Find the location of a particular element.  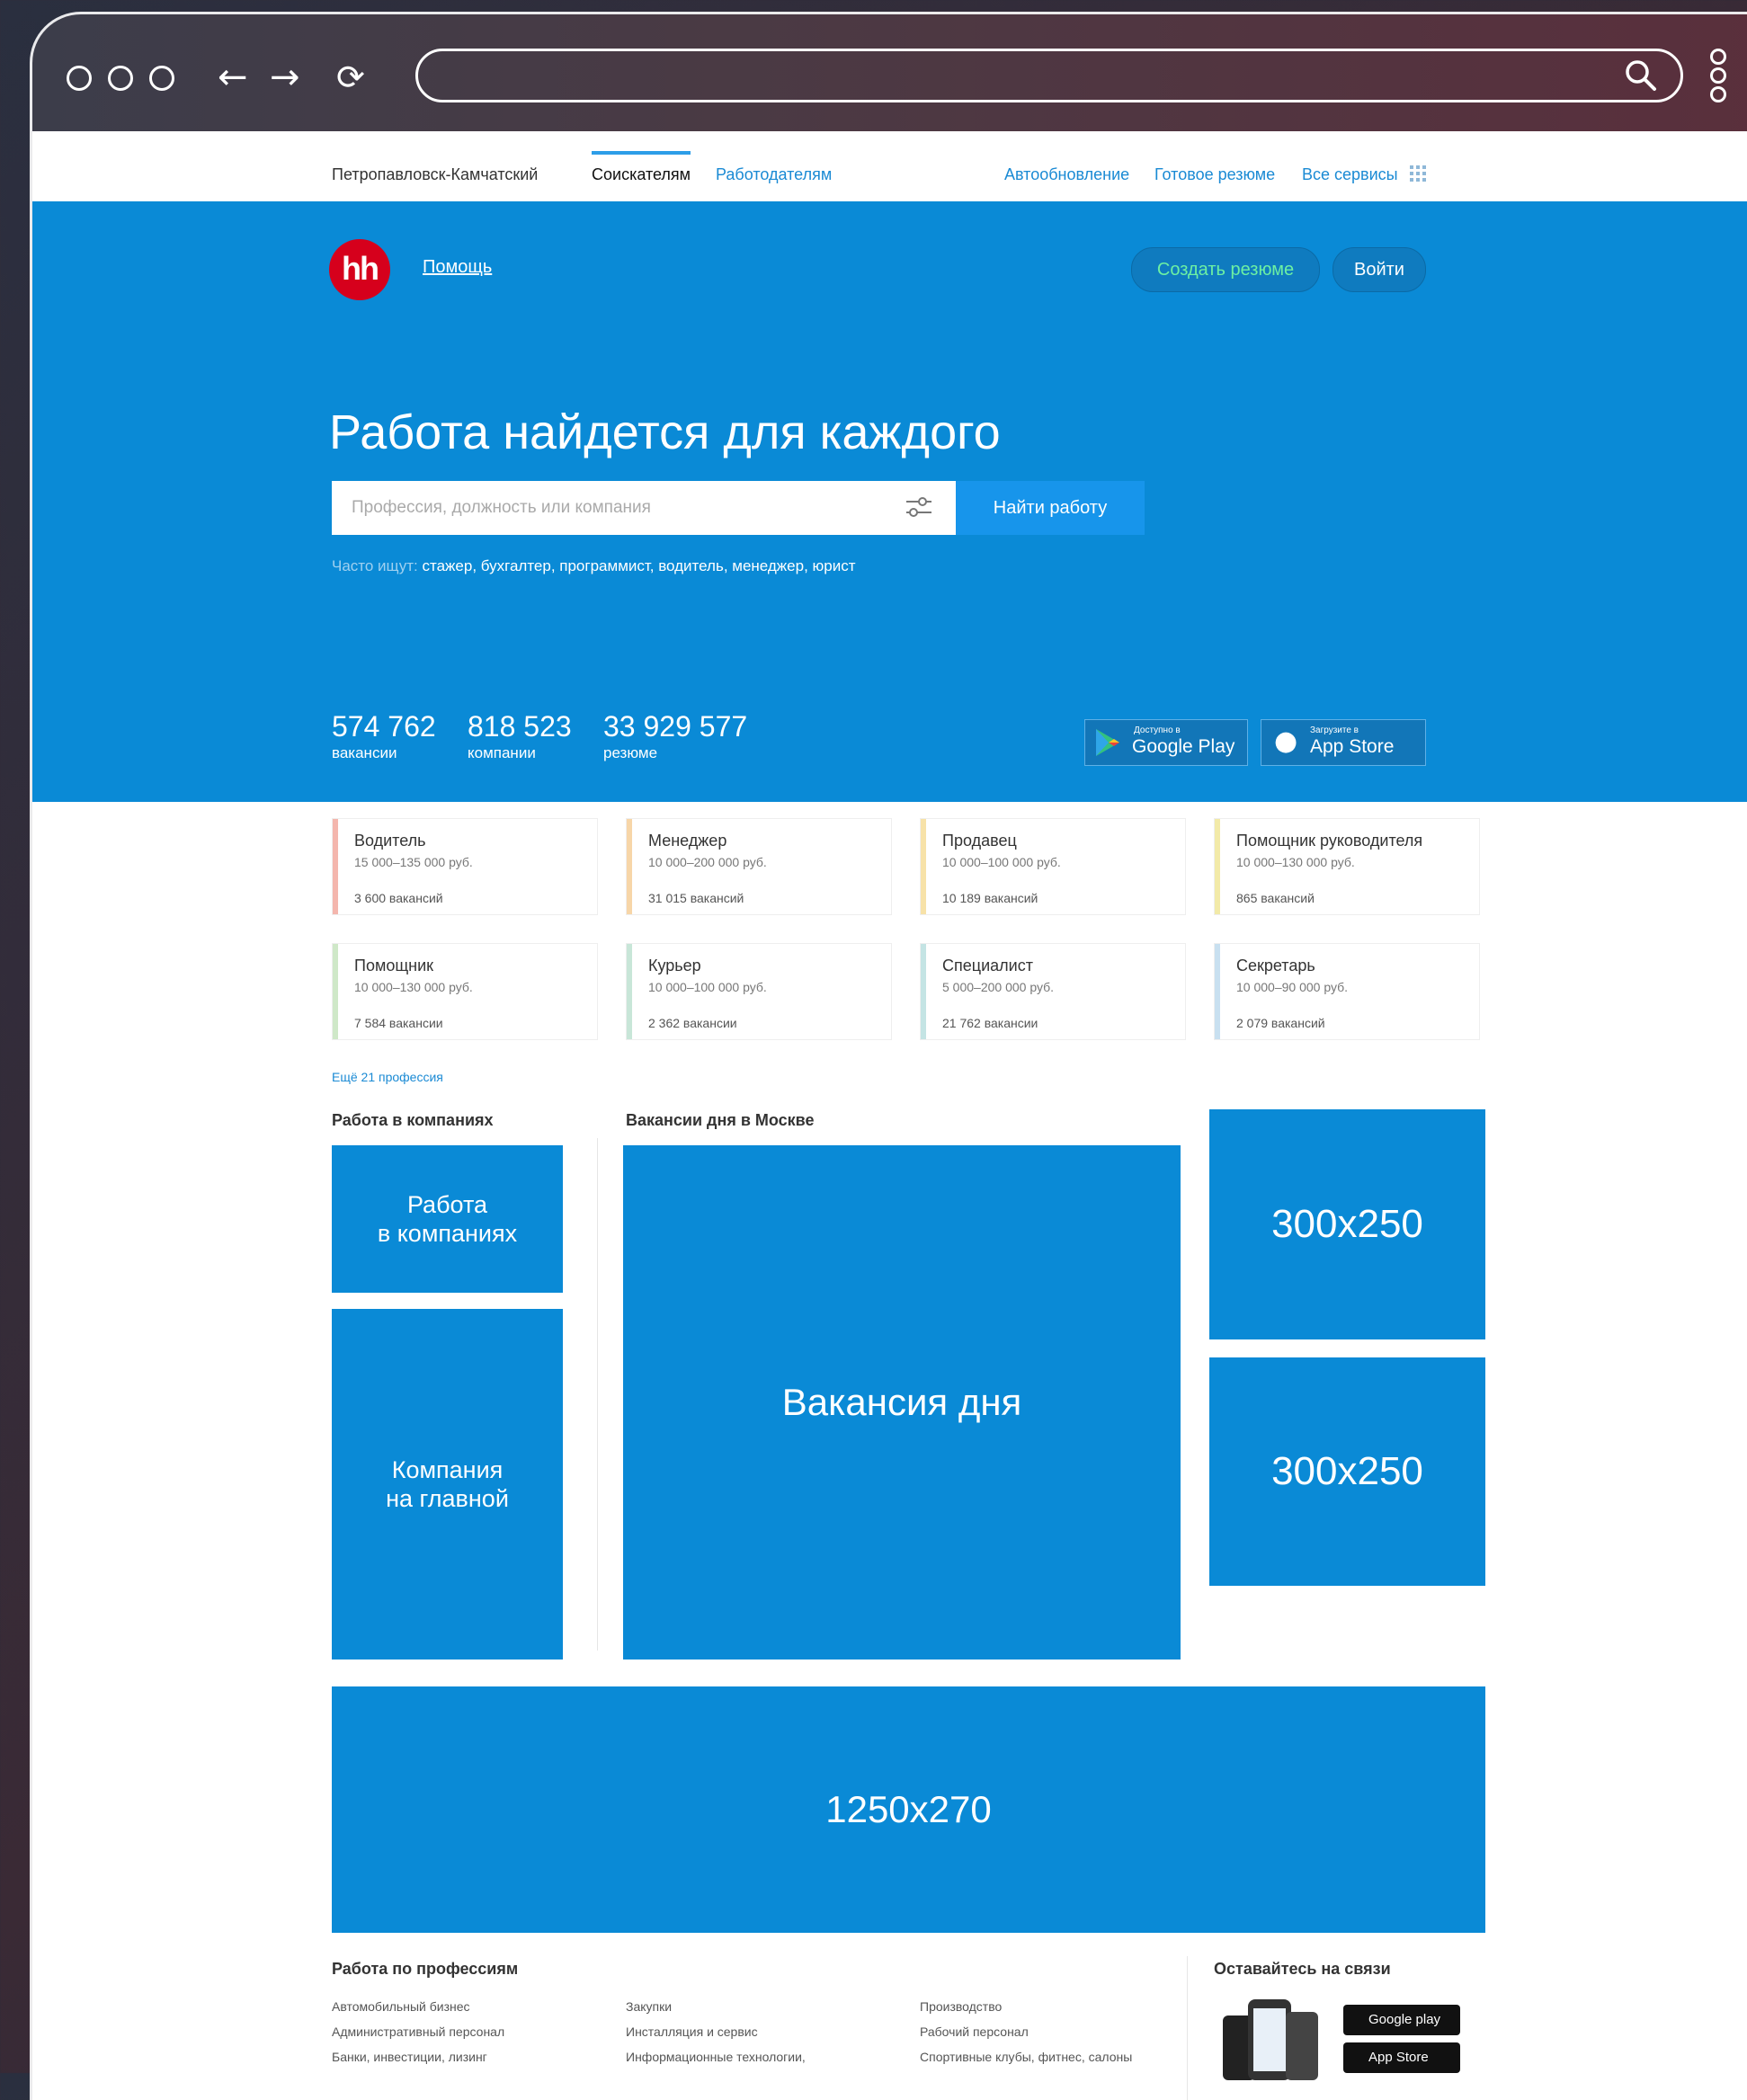

profession-count: 2 362 вакансии is located at coordinates (692, 1023).